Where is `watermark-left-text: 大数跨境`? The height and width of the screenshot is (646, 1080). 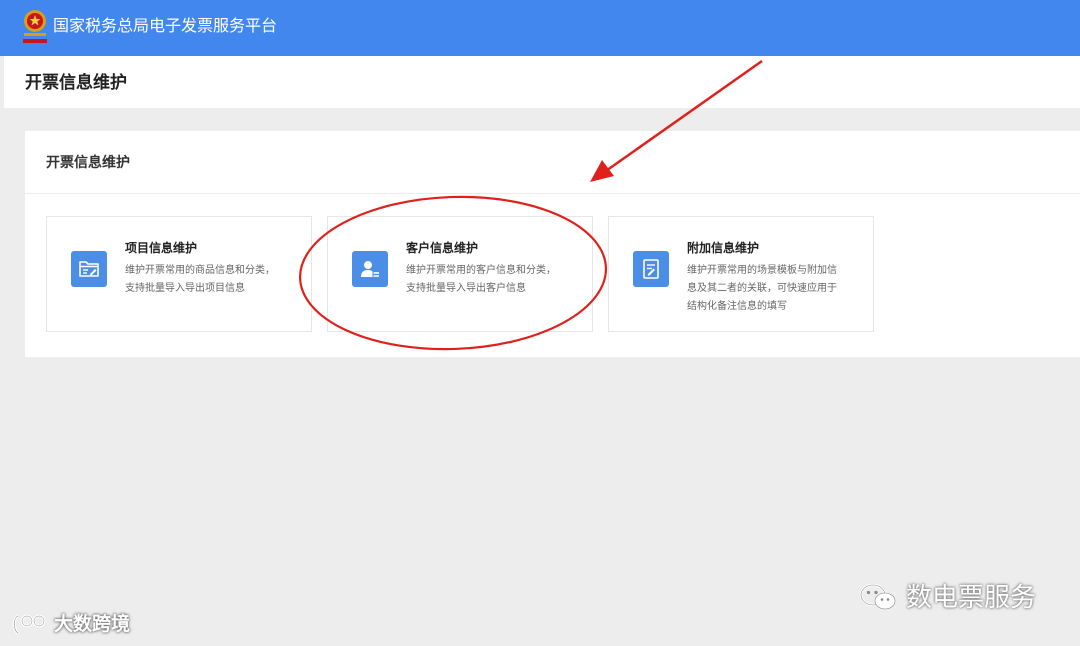 watermark-left-text: 大数跨境 is located at coordinates (92, 624).